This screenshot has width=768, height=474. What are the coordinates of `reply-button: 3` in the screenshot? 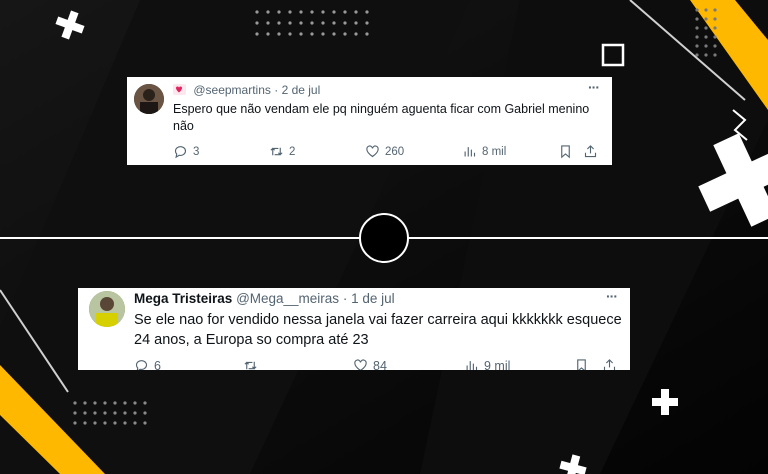 It's located at (186, 151).